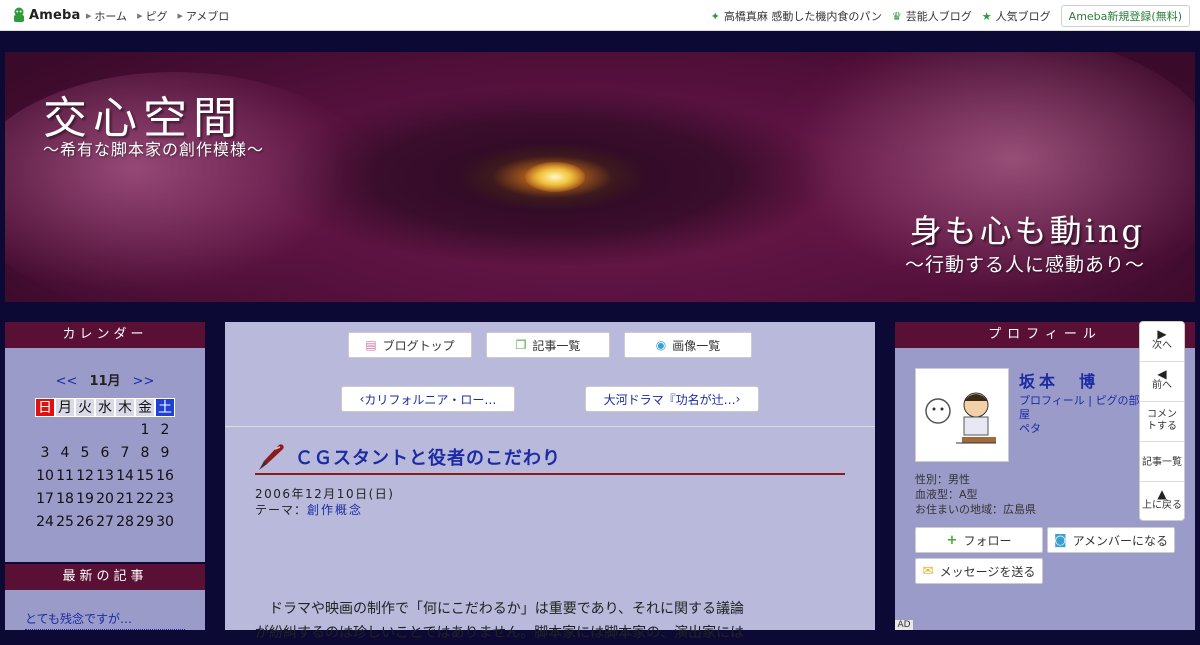 This screenshot has width=1200, height=645. I want to click on top-nav-home: ▶ ホーム, so click(106, 16).